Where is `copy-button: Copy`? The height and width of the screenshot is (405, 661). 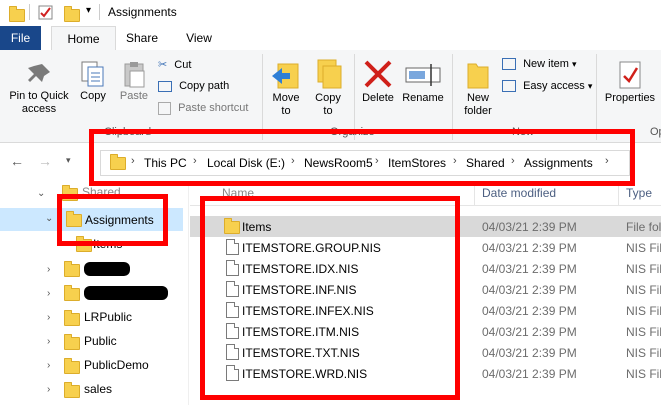
copy-button: Copy is located at coordinates (93, 81).